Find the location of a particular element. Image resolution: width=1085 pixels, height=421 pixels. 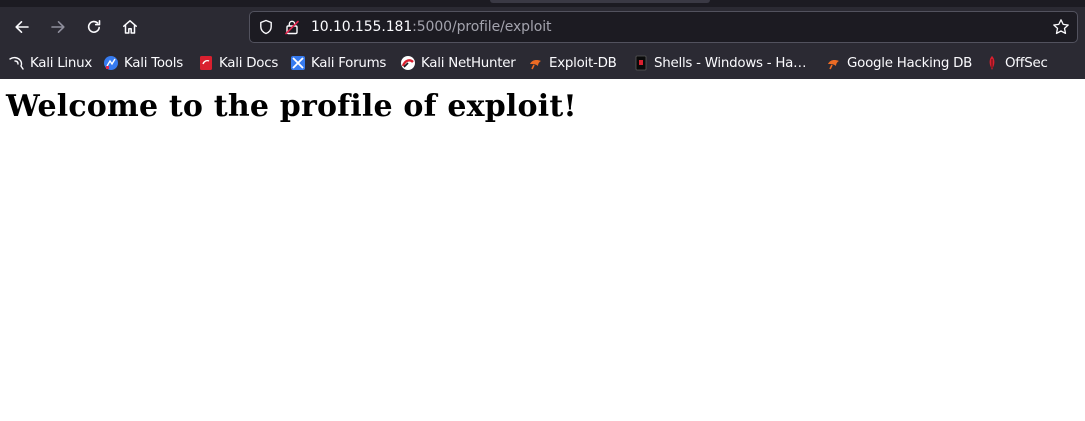

bookmark-exploit-db: Exploit-DB is located at coordinates (572, 63).